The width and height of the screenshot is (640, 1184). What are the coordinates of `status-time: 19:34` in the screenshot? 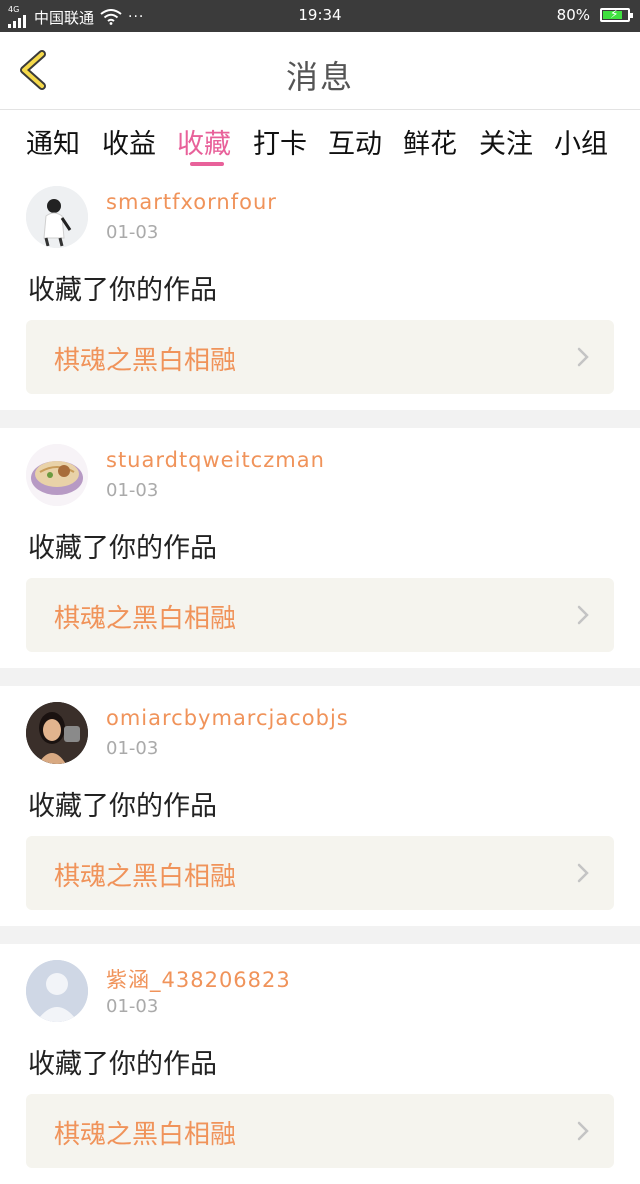 It's located at (320, 15).